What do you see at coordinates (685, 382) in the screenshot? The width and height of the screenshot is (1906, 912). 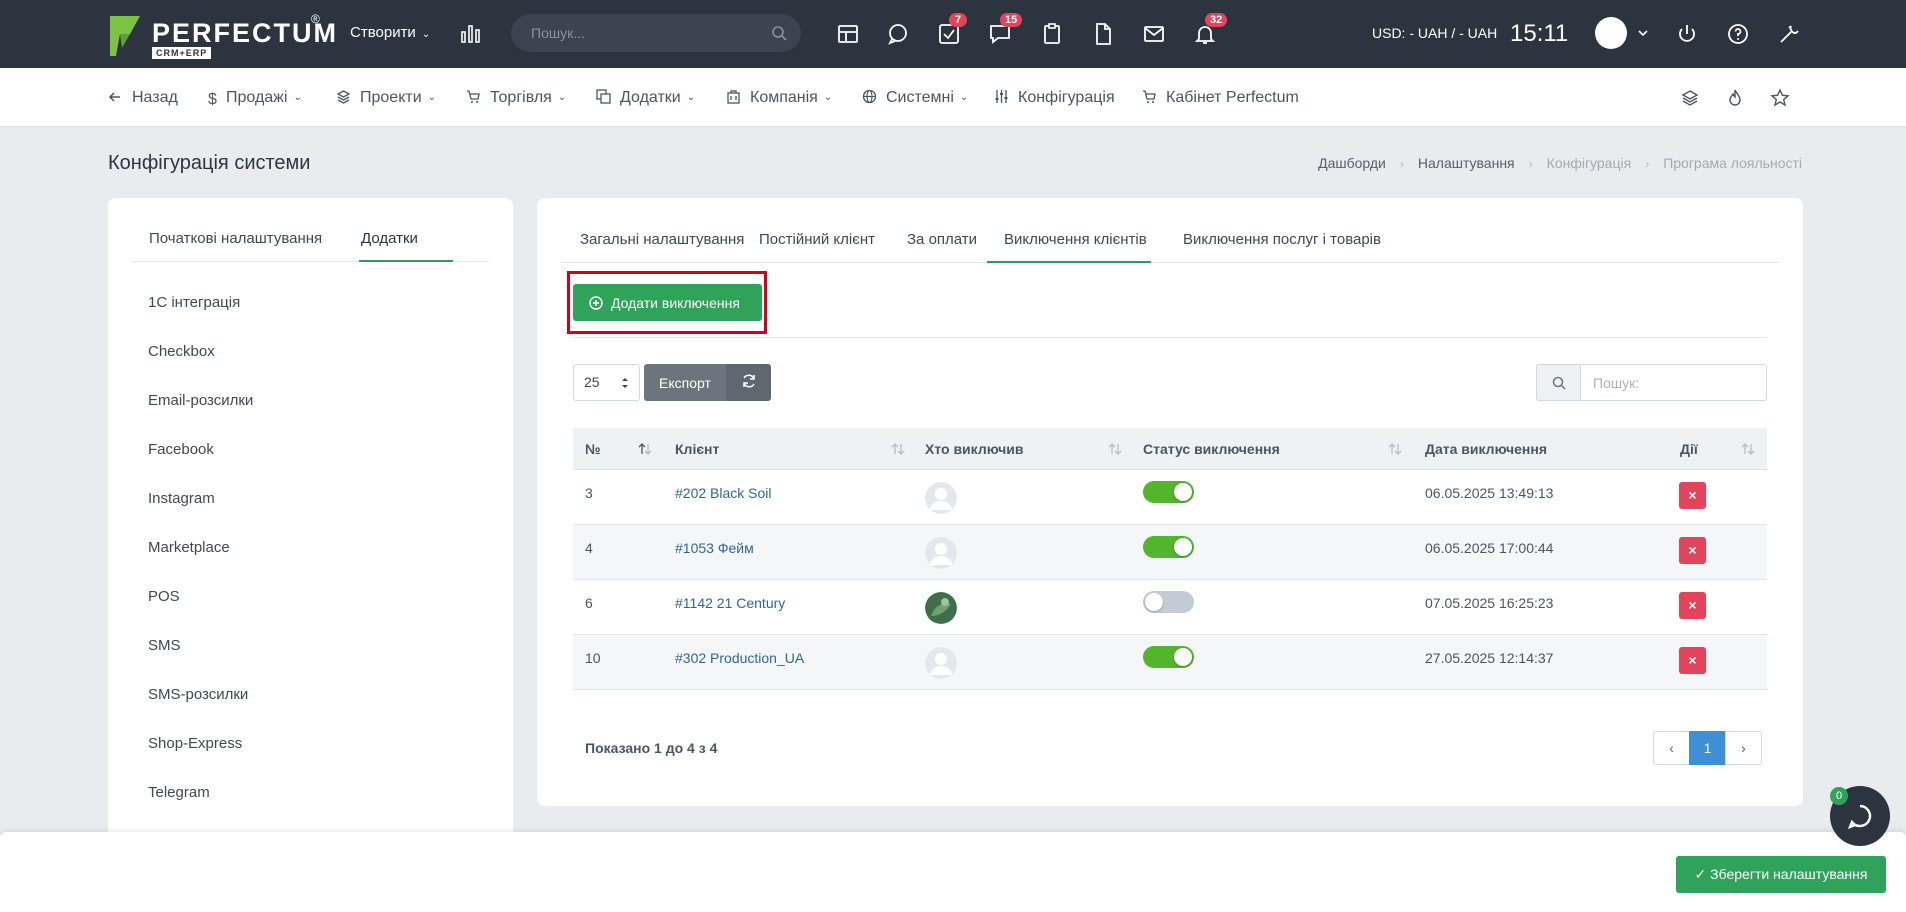 I see `export-button: Експорт` at bounding box center [685, 382].